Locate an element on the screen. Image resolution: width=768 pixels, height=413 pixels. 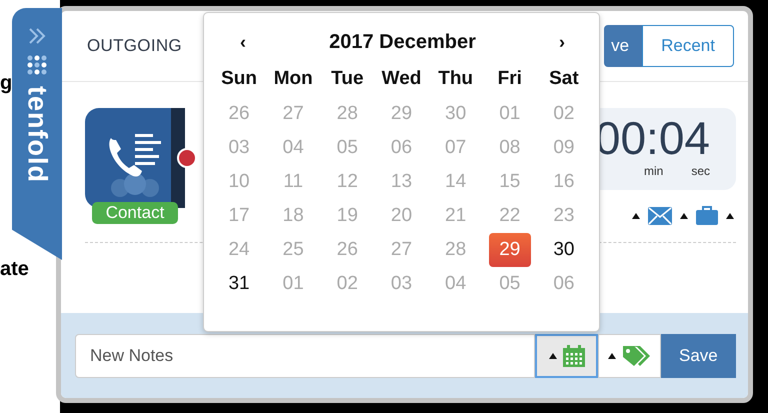
chevron-icon is located at coordinates (37, 36).